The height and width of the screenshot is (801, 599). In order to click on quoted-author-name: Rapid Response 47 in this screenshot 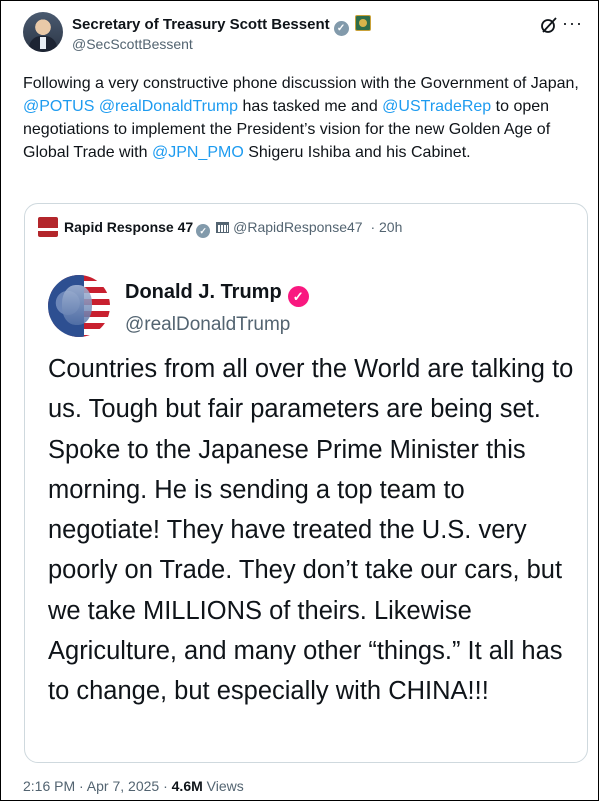, I will do `click(128, 227)`.